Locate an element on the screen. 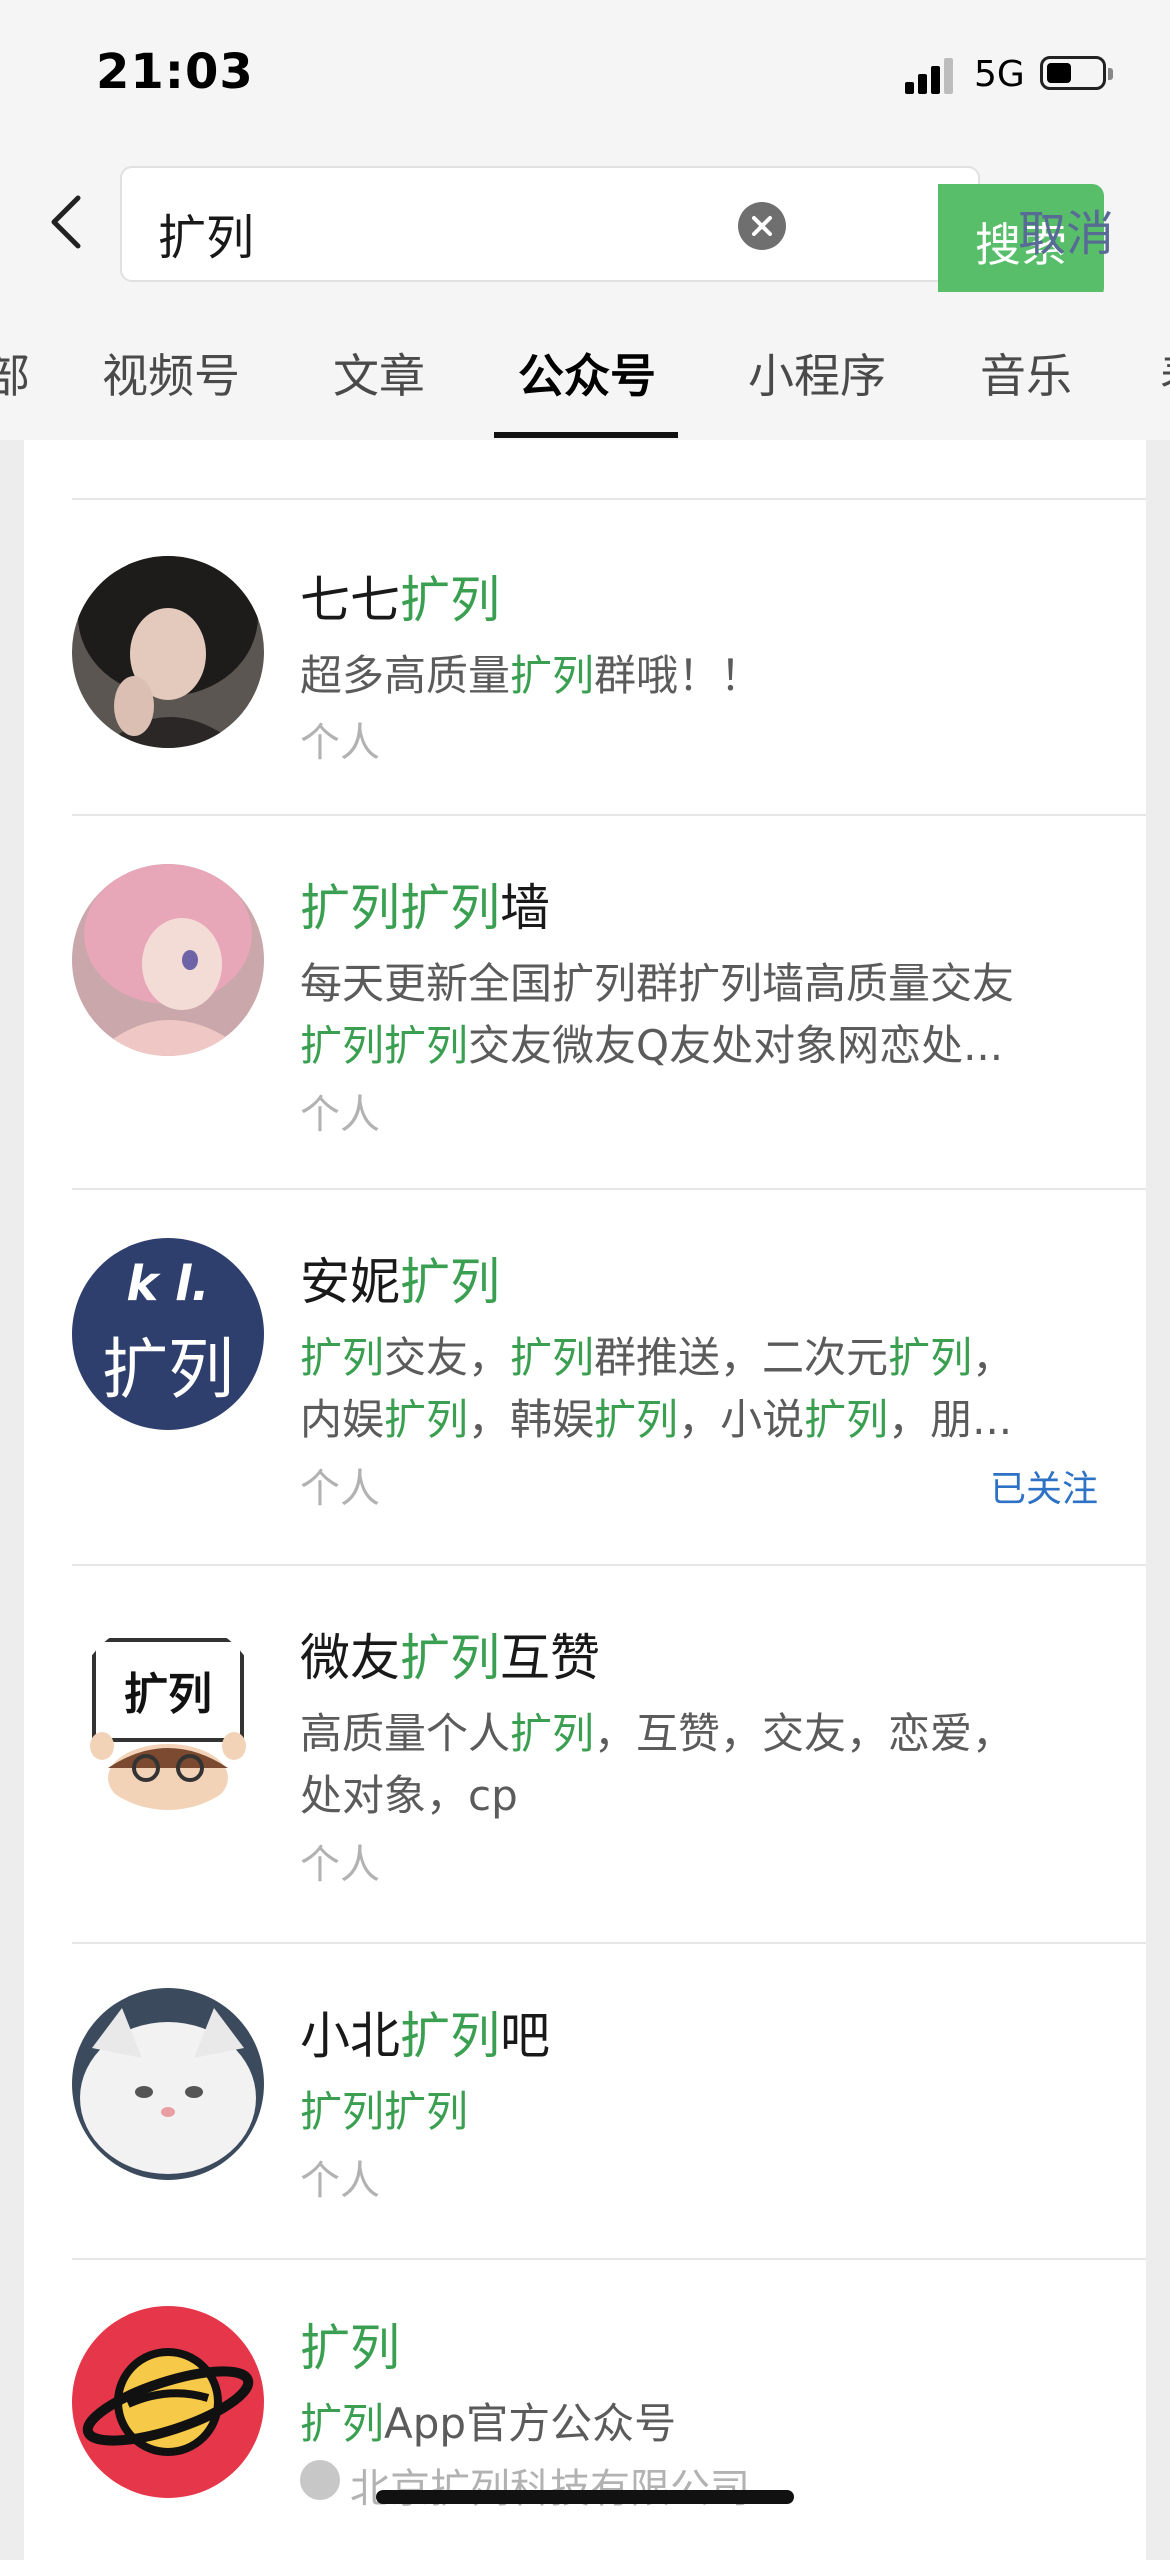 Image resolution: width=1170 pixels, height=2560 pixels. tab-music: 音乐 is located at coordinates (1026, 373).